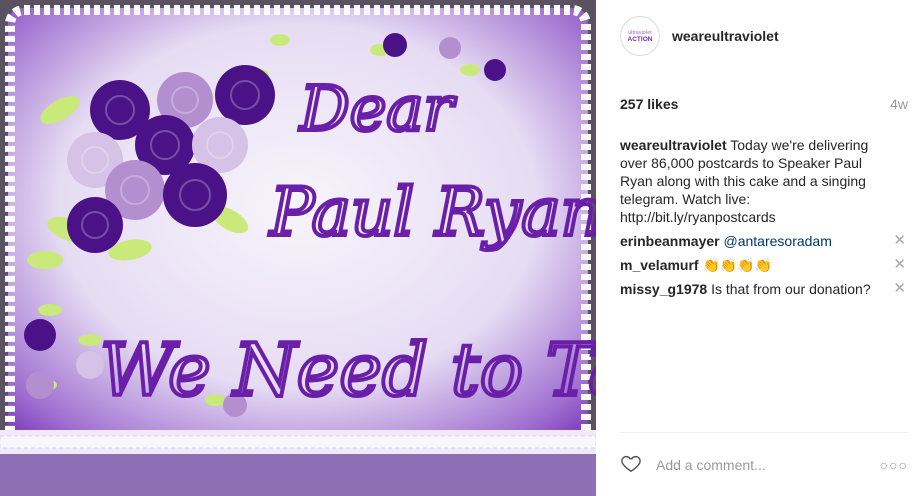 The height and width of the screenshot is (496, 924). Describe the element at coordinates (737, 265) in the screenshot. I see `comment-text: 👏👏👏👏` at that location.